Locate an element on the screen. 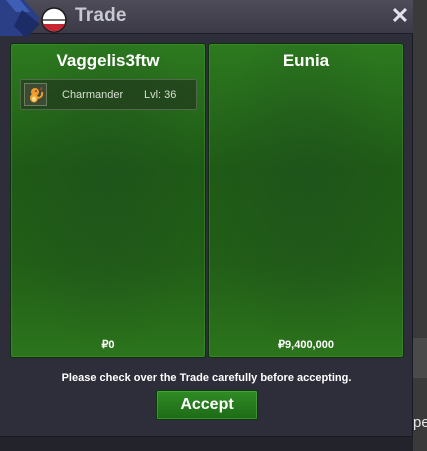 Image resolution: width=427 pixels, height=451 pixels. money-amount: ₽9,400,000 is located at coordinates (306, 345).